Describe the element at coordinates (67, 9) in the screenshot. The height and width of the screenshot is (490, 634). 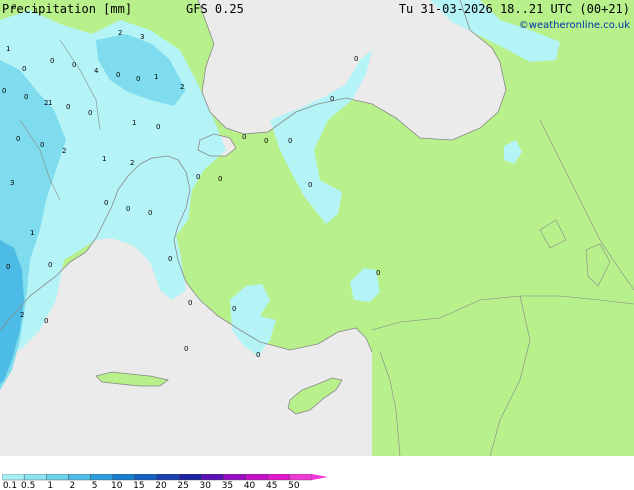
I see `legend-title: Precipitation [mm]` at that location.